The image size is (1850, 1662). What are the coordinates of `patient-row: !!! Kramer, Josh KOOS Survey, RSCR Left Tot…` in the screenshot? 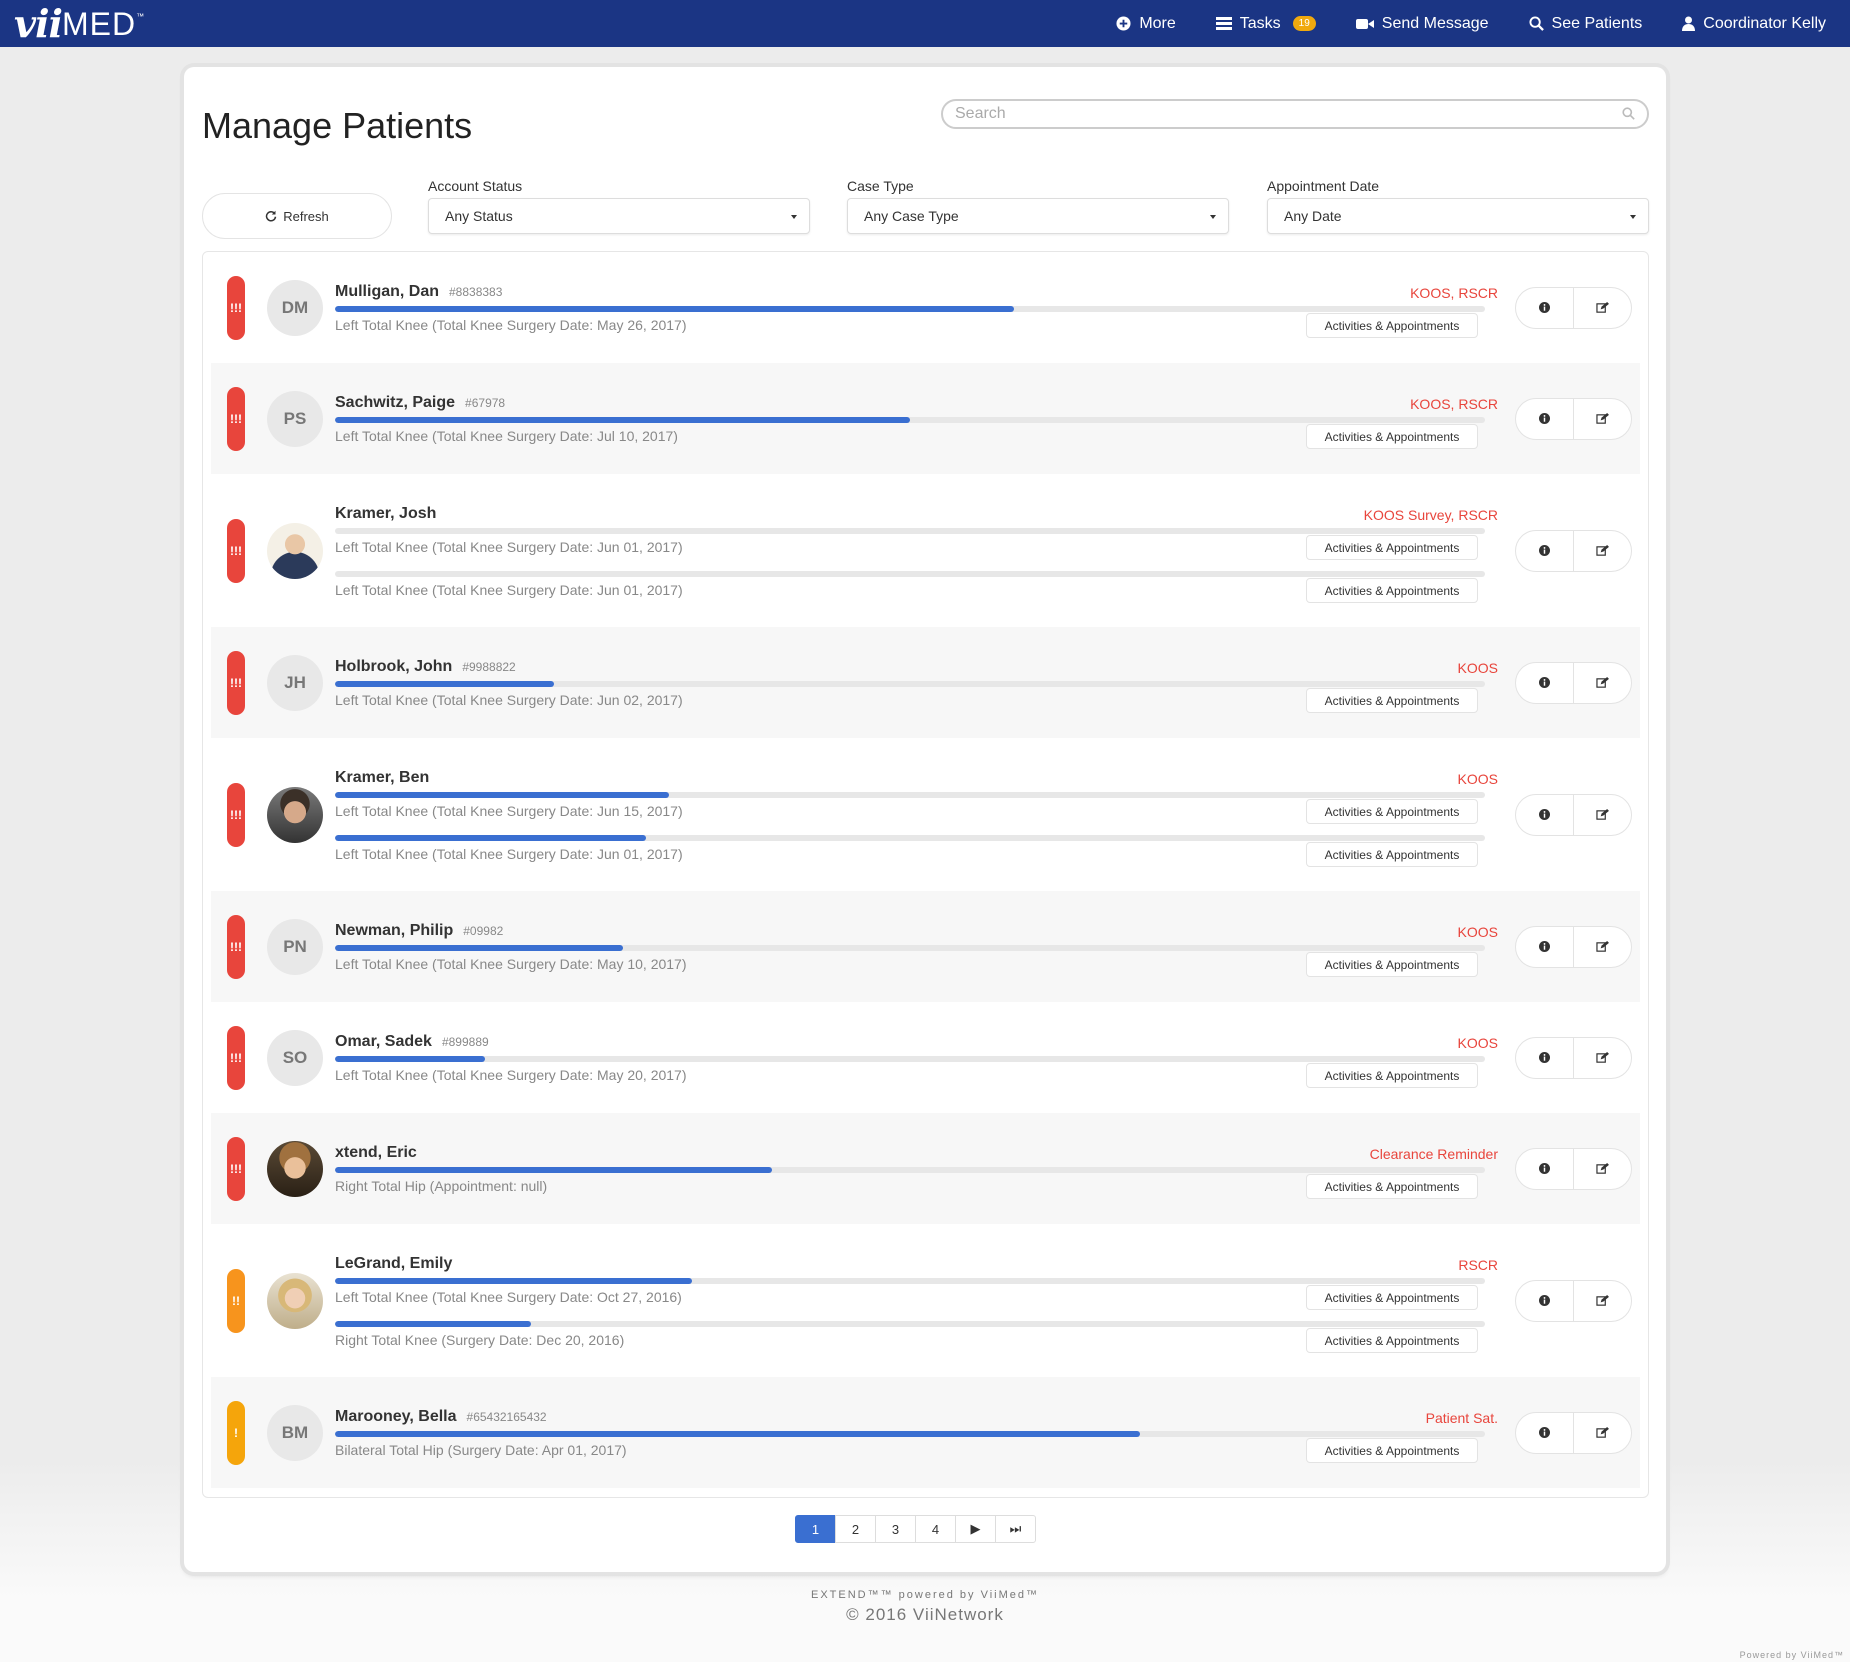 It's located at (925, 550).